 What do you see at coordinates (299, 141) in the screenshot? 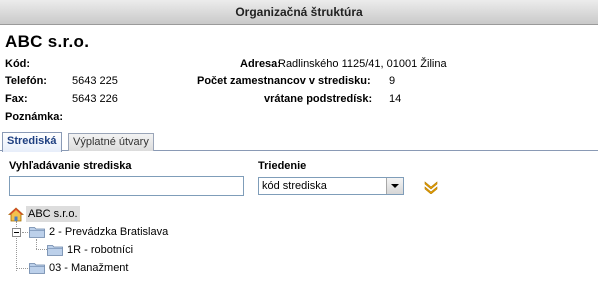
I see `tab-strip: Strediská Výplatné útvary` at bounding box center [299, 141].